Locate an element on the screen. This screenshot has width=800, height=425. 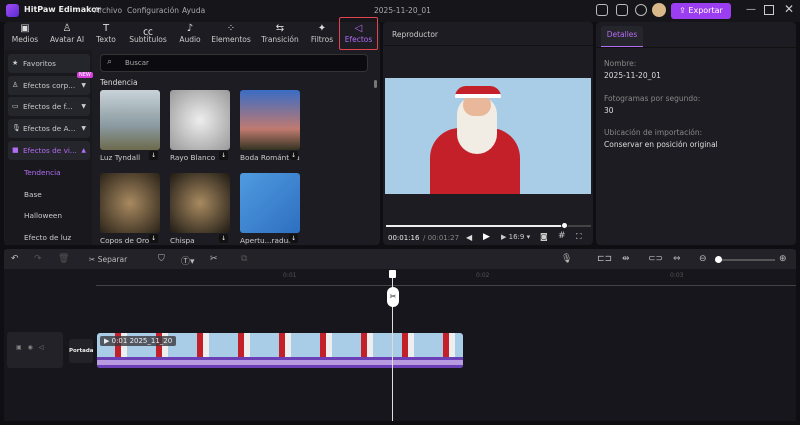
zoom-out-icon: ⊖ is located at coordinates (703, 259).